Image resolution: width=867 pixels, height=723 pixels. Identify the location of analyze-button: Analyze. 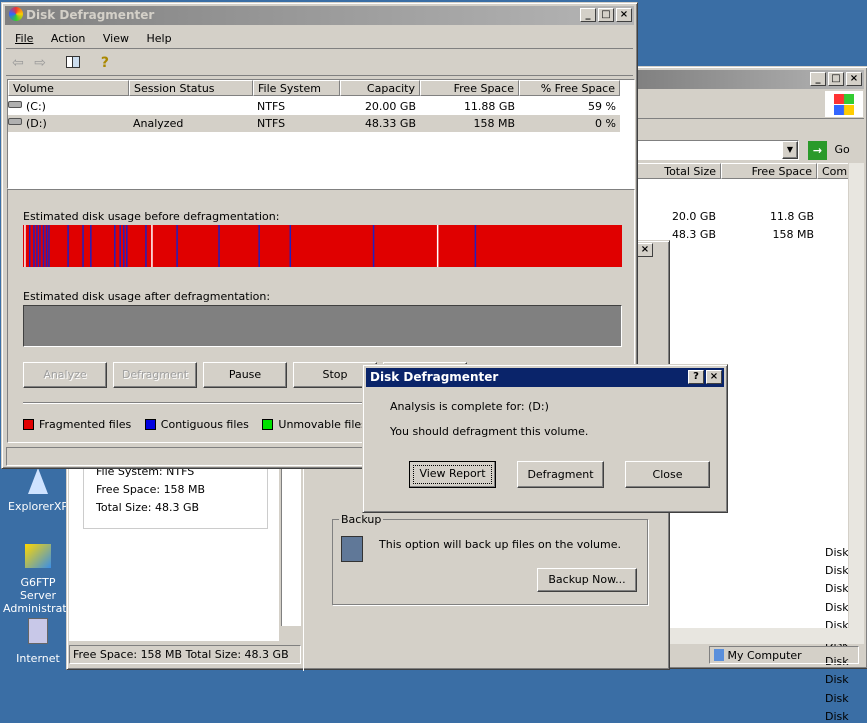
(65, 375).